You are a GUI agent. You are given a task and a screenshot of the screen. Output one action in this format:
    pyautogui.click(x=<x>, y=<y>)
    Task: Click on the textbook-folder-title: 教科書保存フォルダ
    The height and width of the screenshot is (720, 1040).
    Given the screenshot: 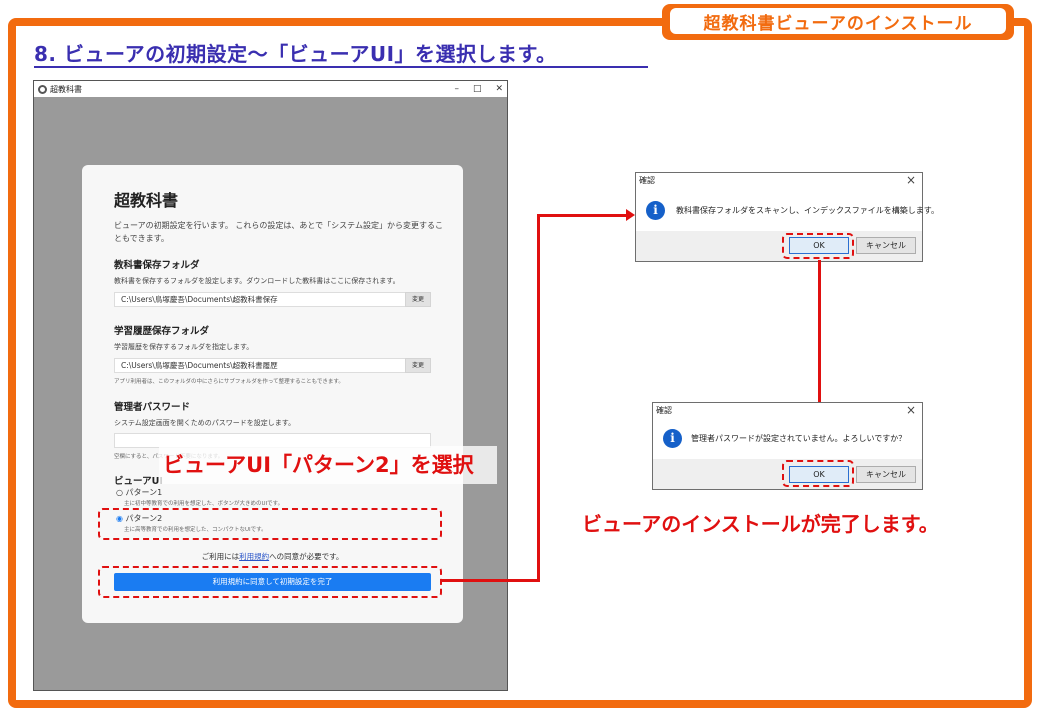 What is the action you would take?
    pyautogui.click(x=157, y=265)
    